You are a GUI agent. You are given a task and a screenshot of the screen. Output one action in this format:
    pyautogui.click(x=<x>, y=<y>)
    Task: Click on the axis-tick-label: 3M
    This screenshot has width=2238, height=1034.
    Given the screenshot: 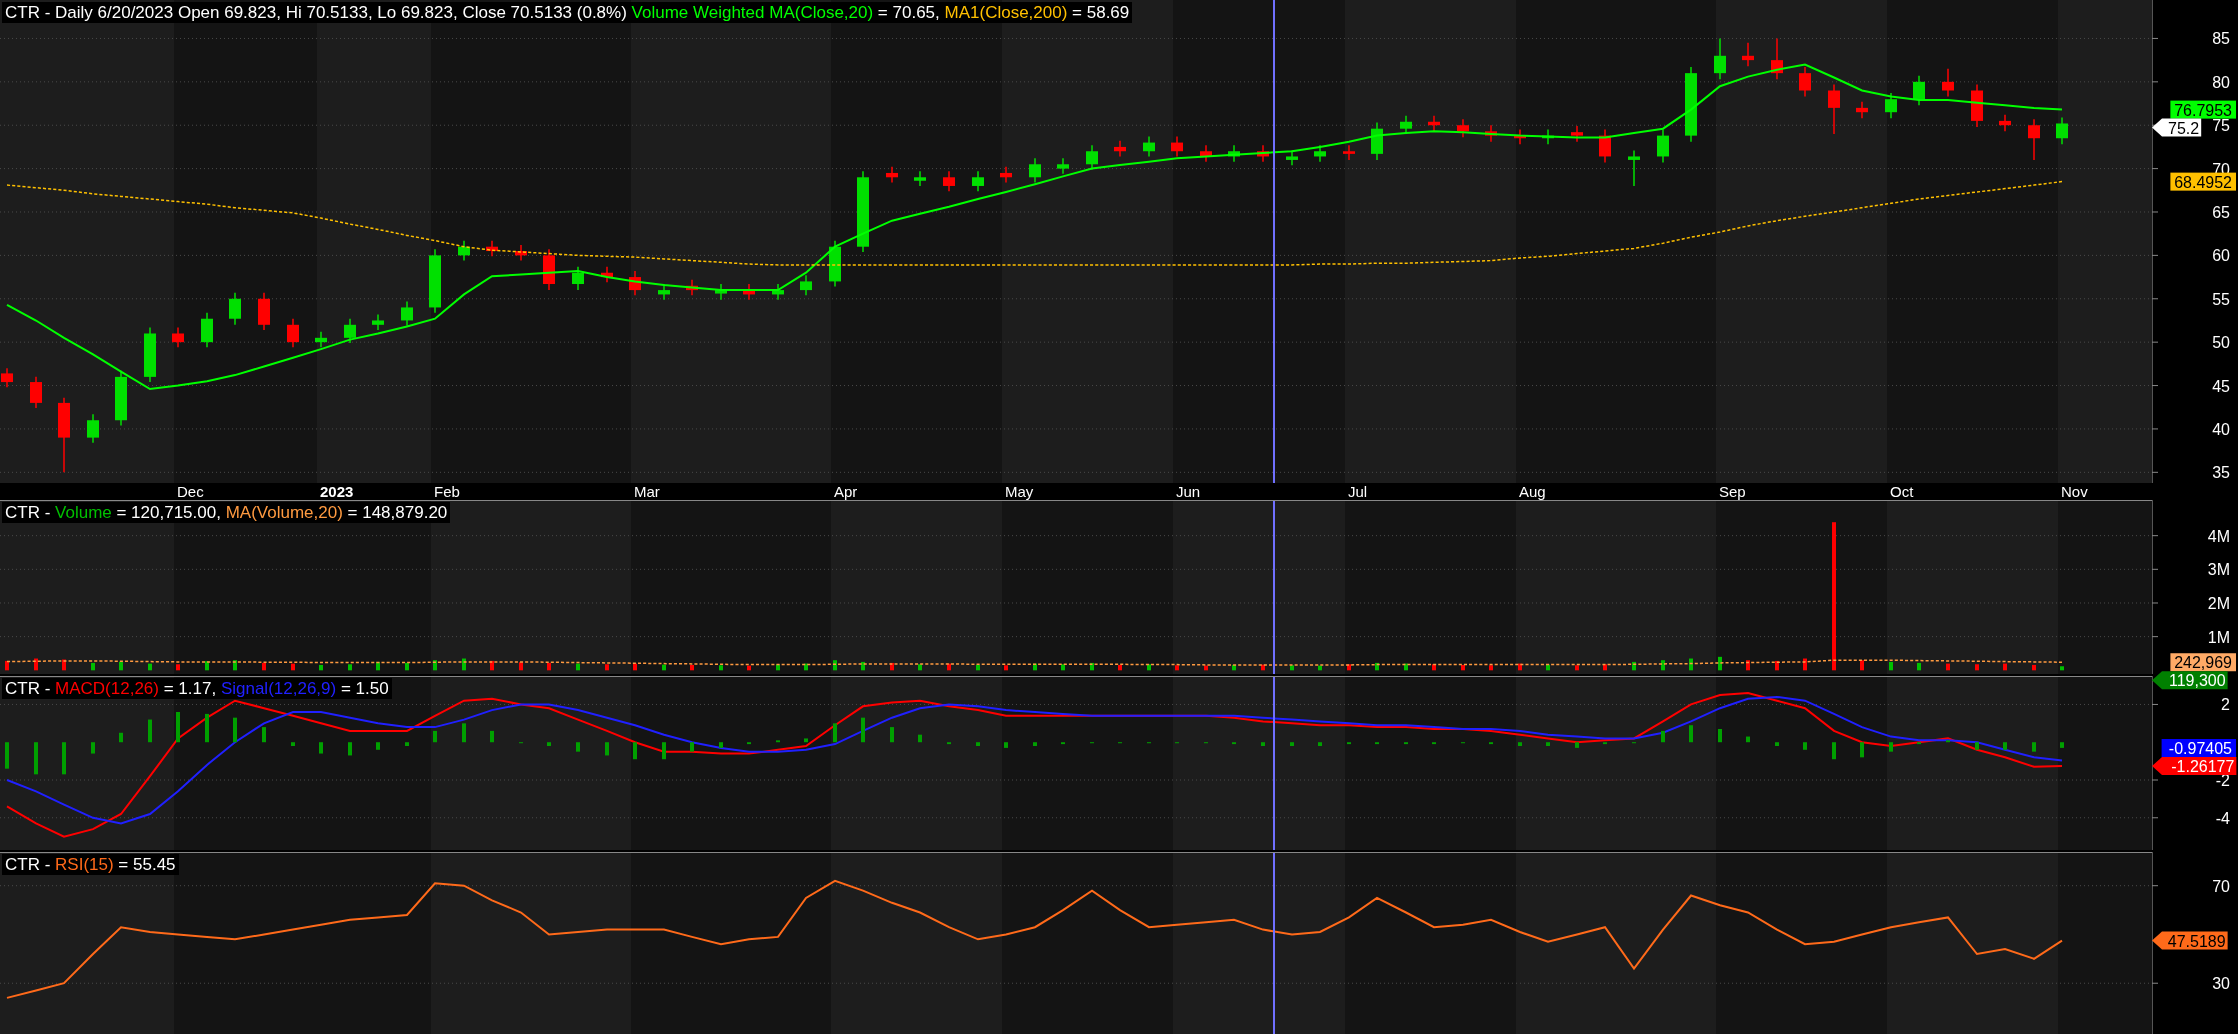 What is the action you would take?
    pyautogui.click(x=2218, y=570)
    